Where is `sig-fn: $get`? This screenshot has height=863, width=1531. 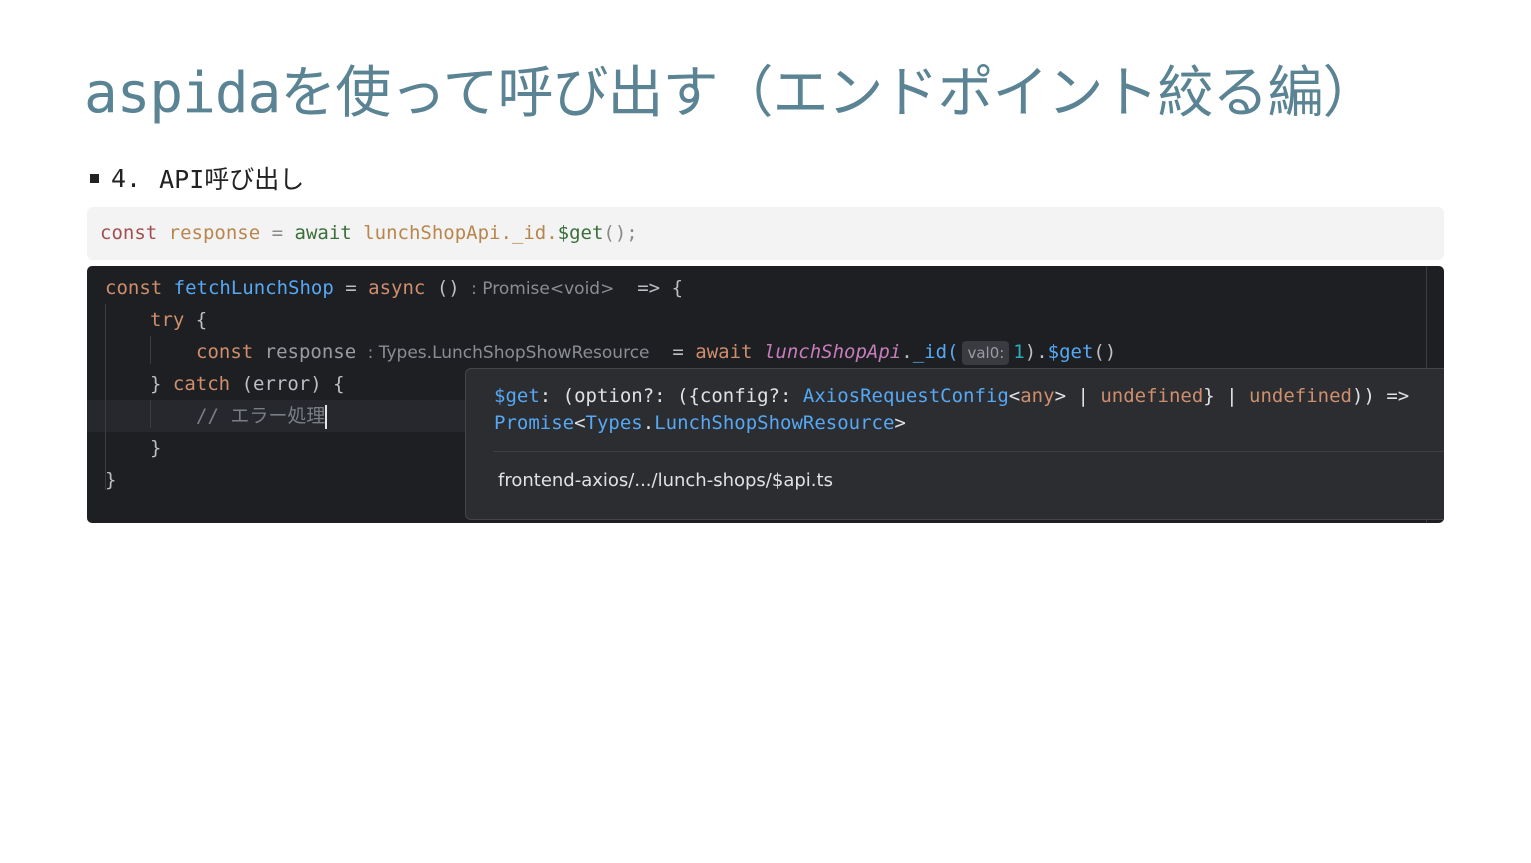 sig-fn: $get is located at coordinates (517, 396).